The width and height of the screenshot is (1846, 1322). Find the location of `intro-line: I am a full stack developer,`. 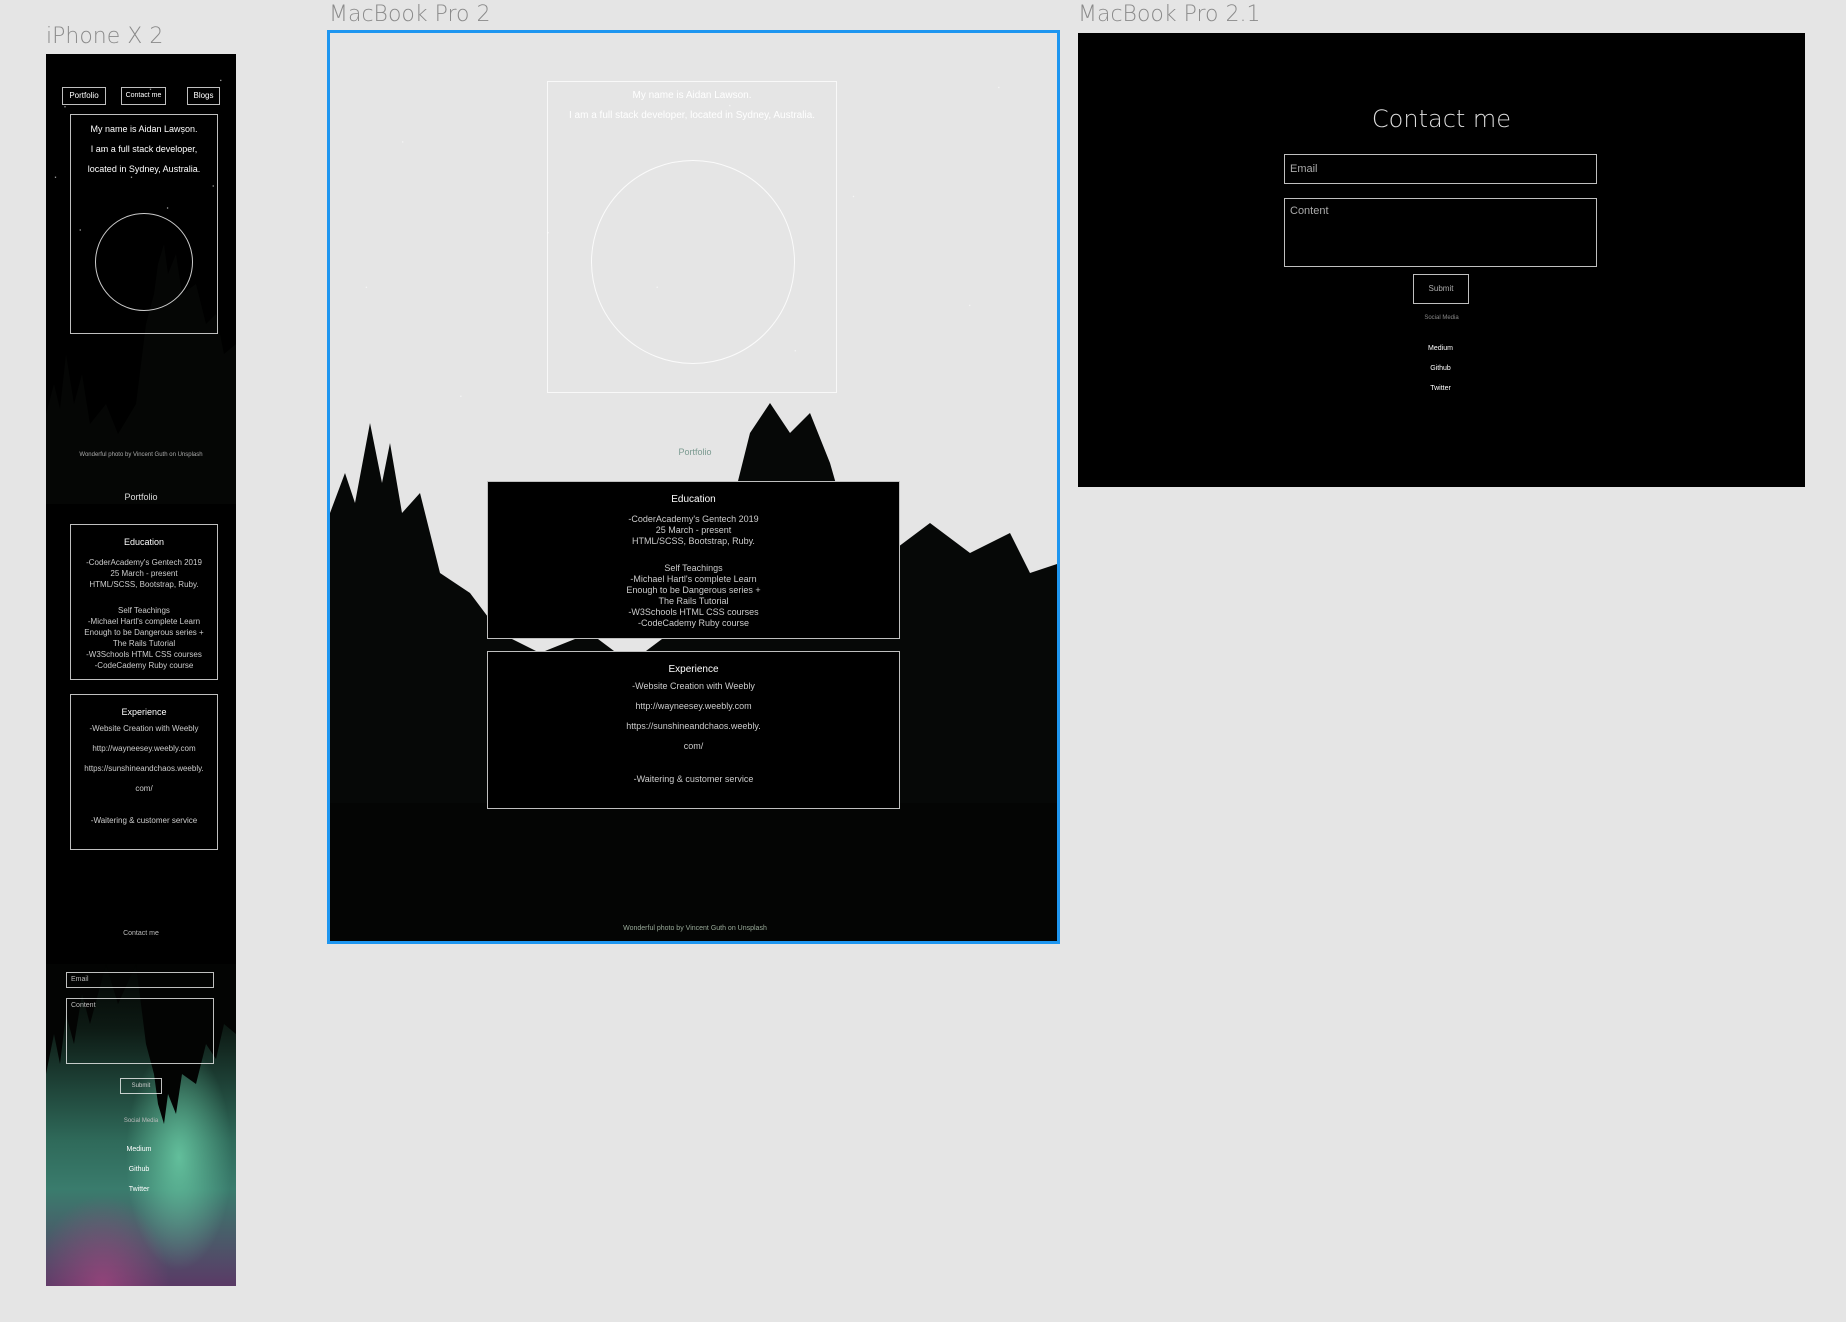

intro-line: I am a full stack developer, is located at coordinates (144, 149).